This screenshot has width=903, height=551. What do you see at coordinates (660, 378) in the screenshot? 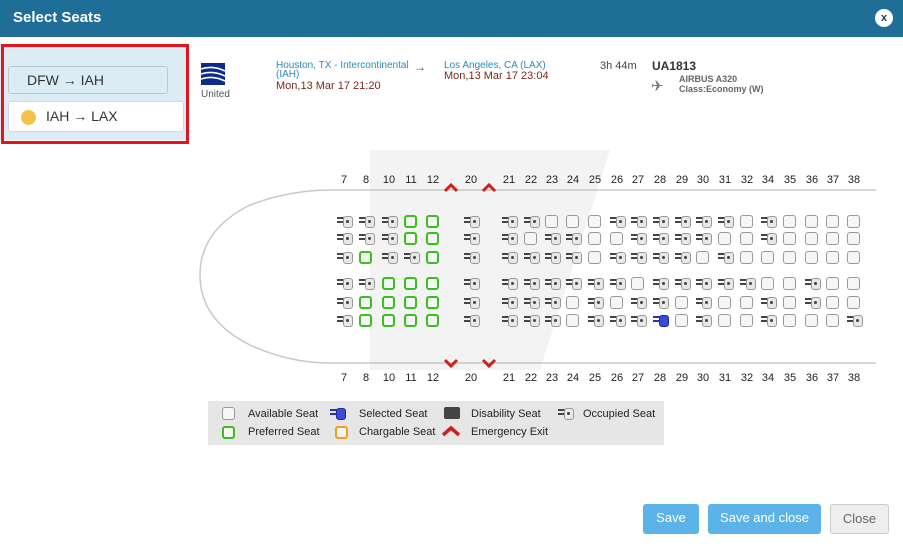
I see `row-number-28: 28` at bounding box center [660, 378].